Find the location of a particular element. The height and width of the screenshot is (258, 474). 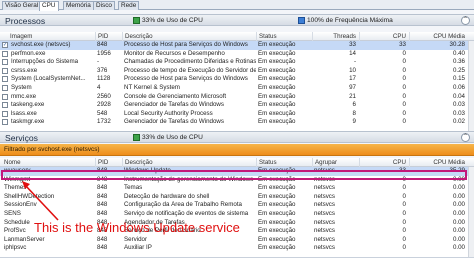

arrow-head is located at coordinates (26, 185).